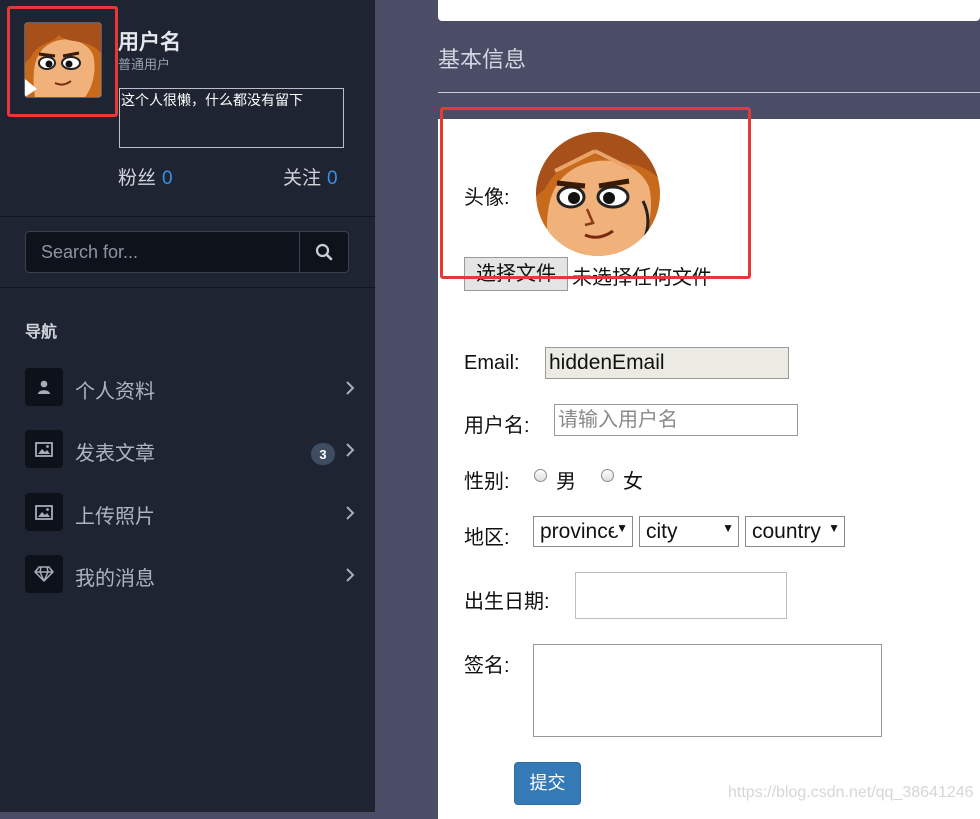 This screenshot has height=819, width=980. What do you see at coordinates (62, 61) in the screenshot?
I see `avatar-highlight-box` at bounding box center [62, 61].